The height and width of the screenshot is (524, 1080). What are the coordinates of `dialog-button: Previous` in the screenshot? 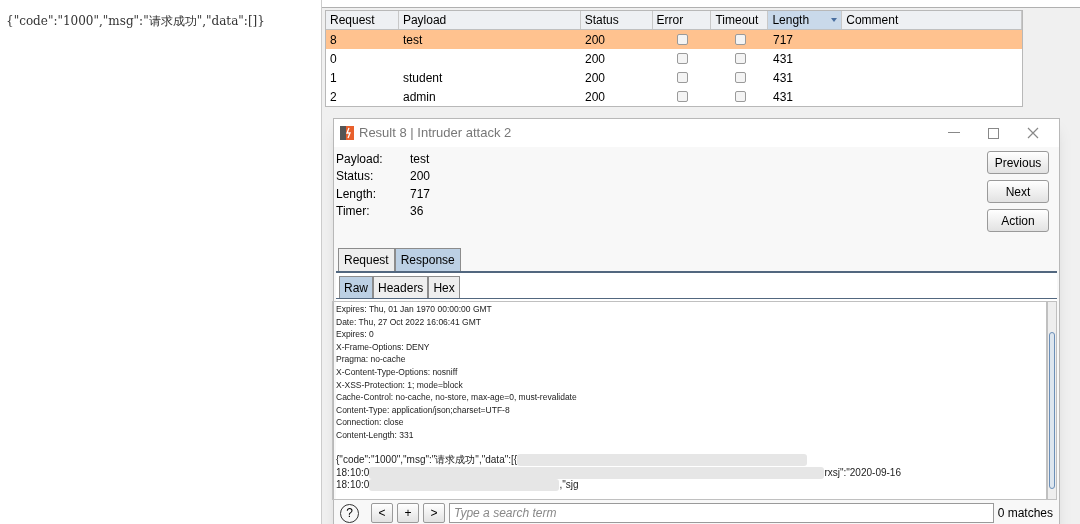 It's located at (1018, 162).